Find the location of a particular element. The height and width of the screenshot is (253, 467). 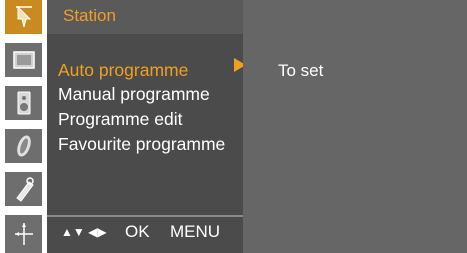

picture-icon is located at coordinates (23, 60).